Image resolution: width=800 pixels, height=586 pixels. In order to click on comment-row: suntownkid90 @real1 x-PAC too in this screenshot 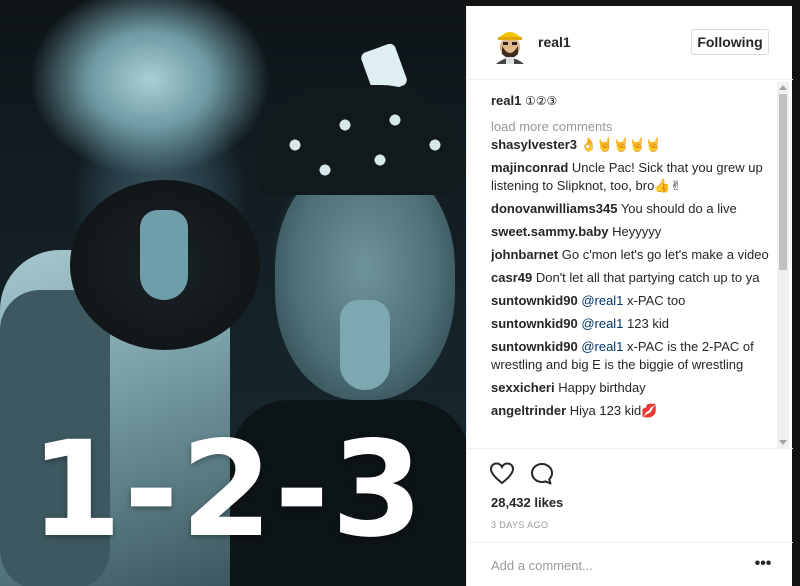, I will do `click(632, 301)`.